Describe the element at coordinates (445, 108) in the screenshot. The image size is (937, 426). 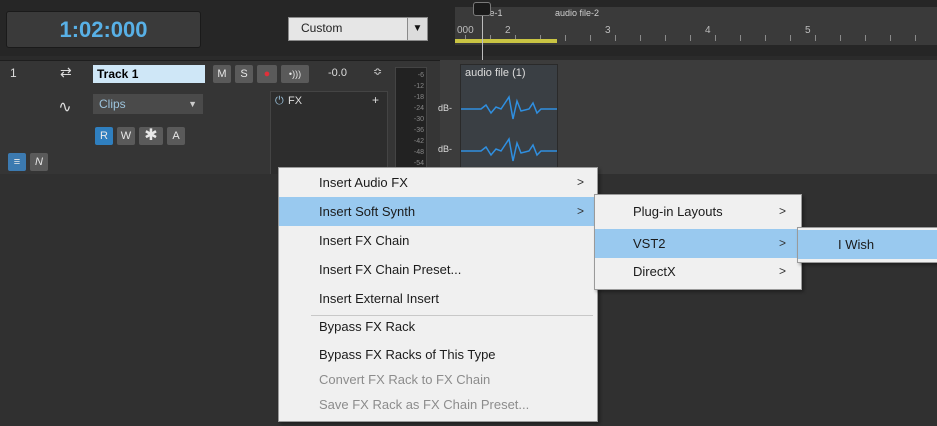
I see `db-label-top: dB-` at that location.